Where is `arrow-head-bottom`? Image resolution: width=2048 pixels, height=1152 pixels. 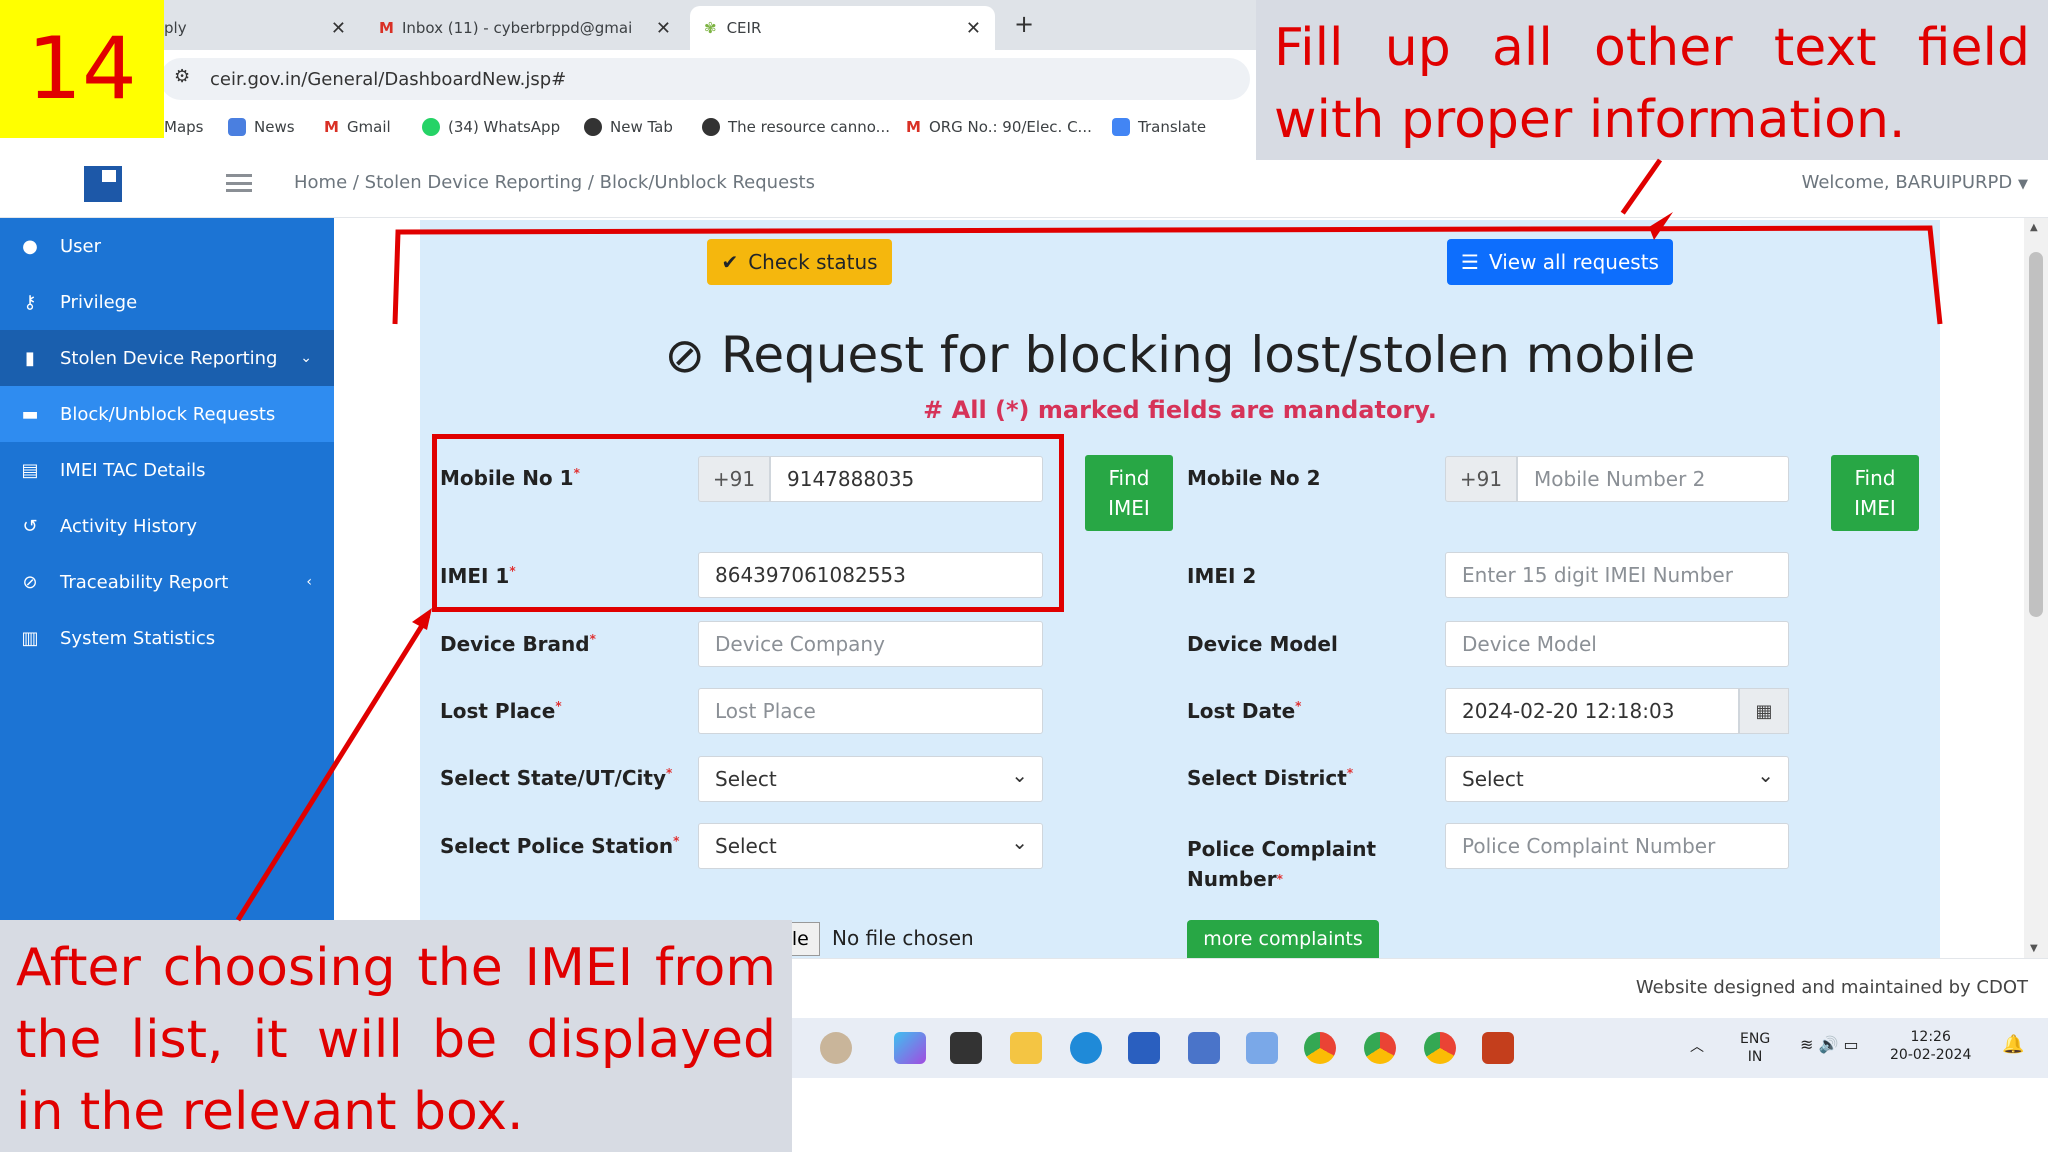 arrow-head-bottom is located at coordinates (422, 619).